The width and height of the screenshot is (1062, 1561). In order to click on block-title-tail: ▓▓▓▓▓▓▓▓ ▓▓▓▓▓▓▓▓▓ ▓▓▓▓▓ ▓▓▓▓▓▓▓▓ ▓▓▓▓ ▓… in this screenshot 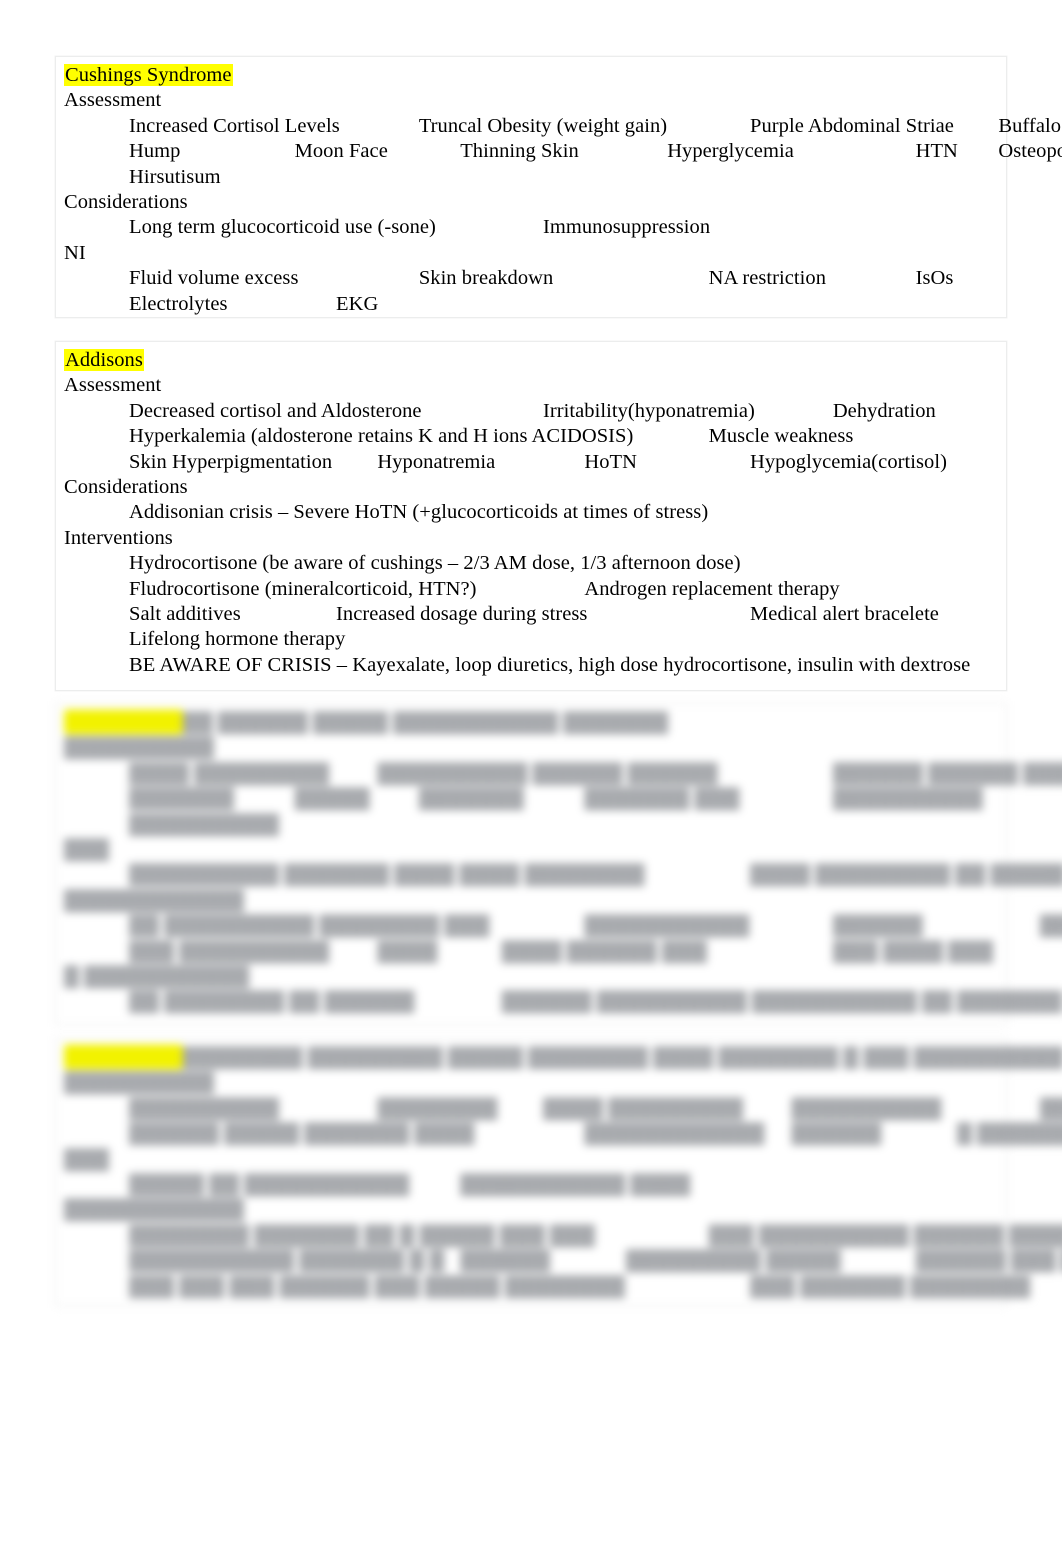, I will do `click(622, 1057)`.